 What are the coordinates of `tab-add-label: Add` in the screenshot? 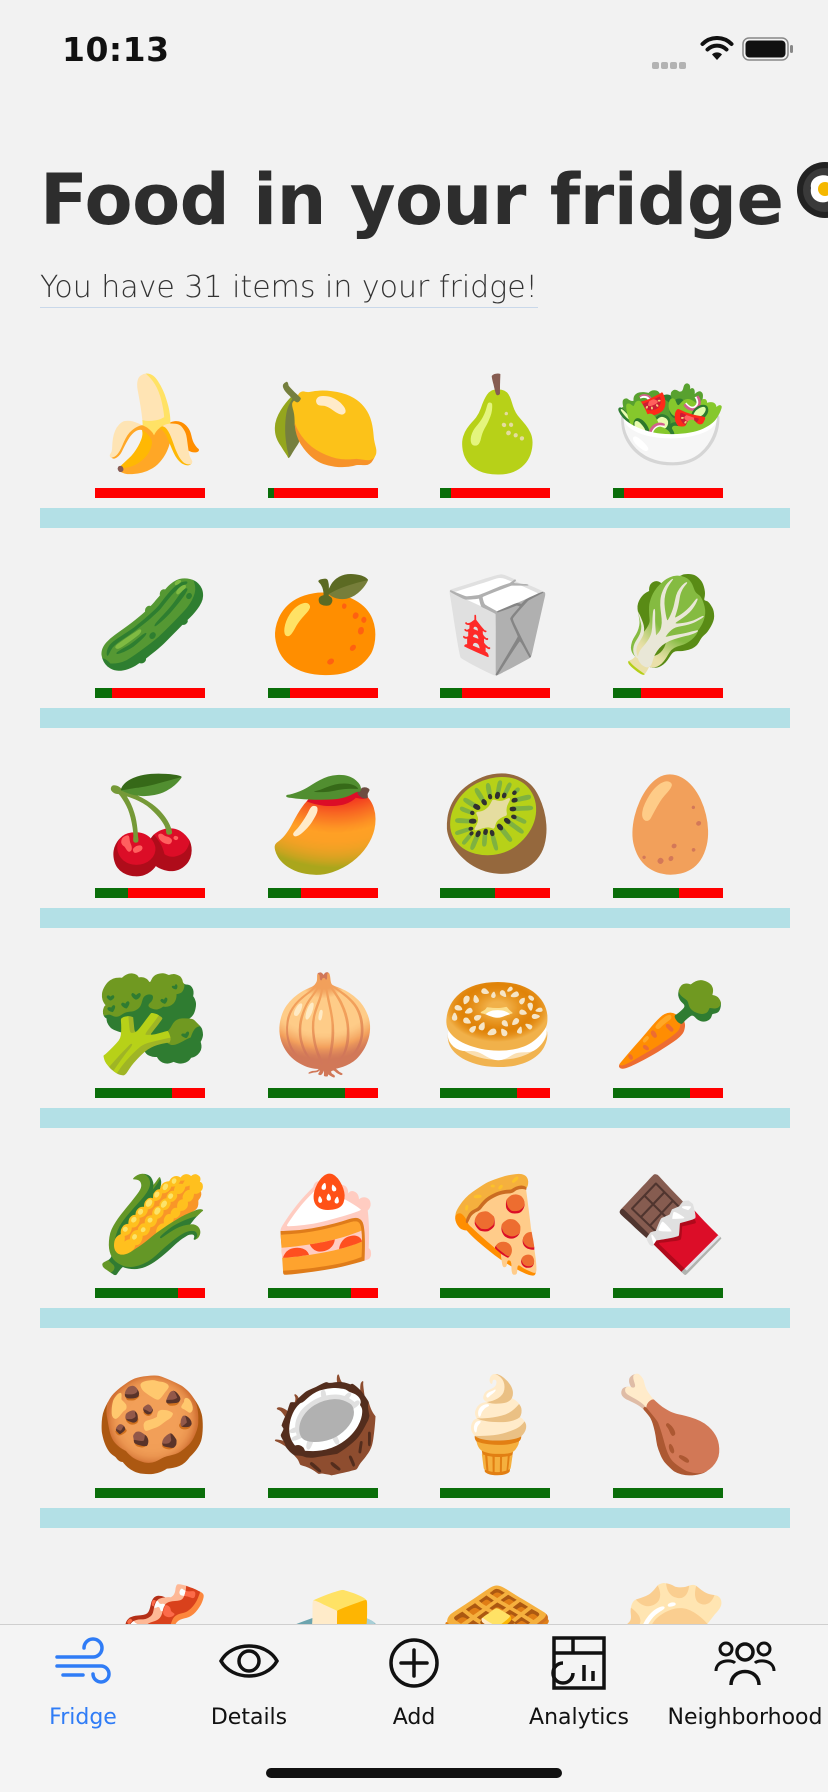 It's located at (414, 1717).